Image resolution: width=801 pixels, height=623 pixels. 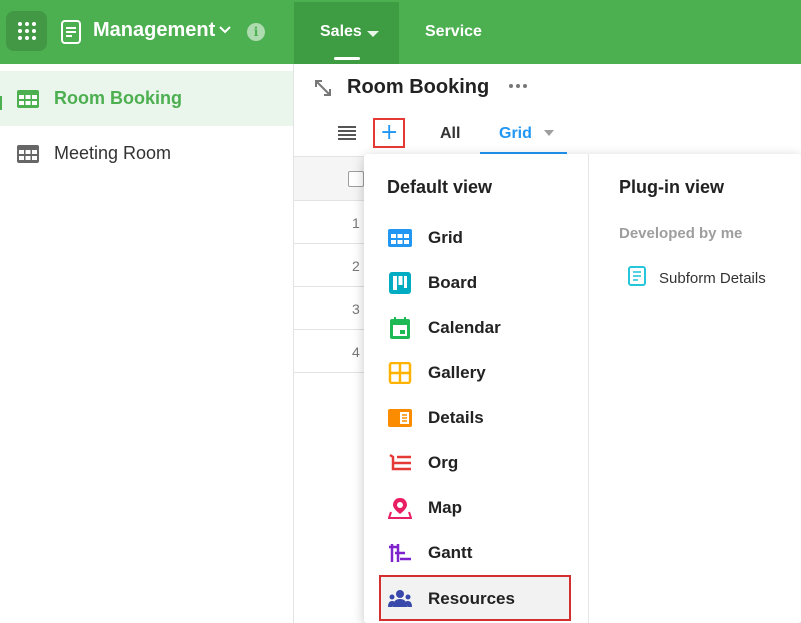 What do you see at coordinates (400, 418) in the screenshot?
I see `details-view-icon` at bounding box center [400, 418].